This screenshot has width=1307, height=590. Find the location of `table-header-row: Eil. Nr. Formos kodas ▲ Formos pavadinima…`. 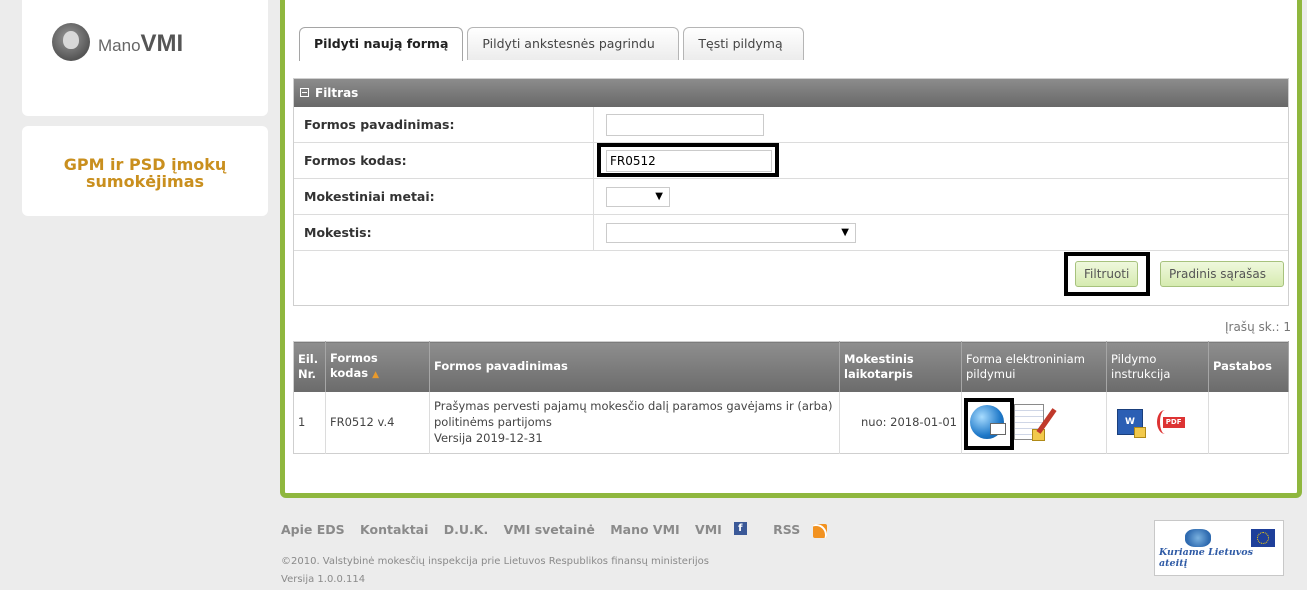

table-header-row: Eil. Nr. Formos kodas ▲ Formos pavadinima… is located at coordinates (791, 366).